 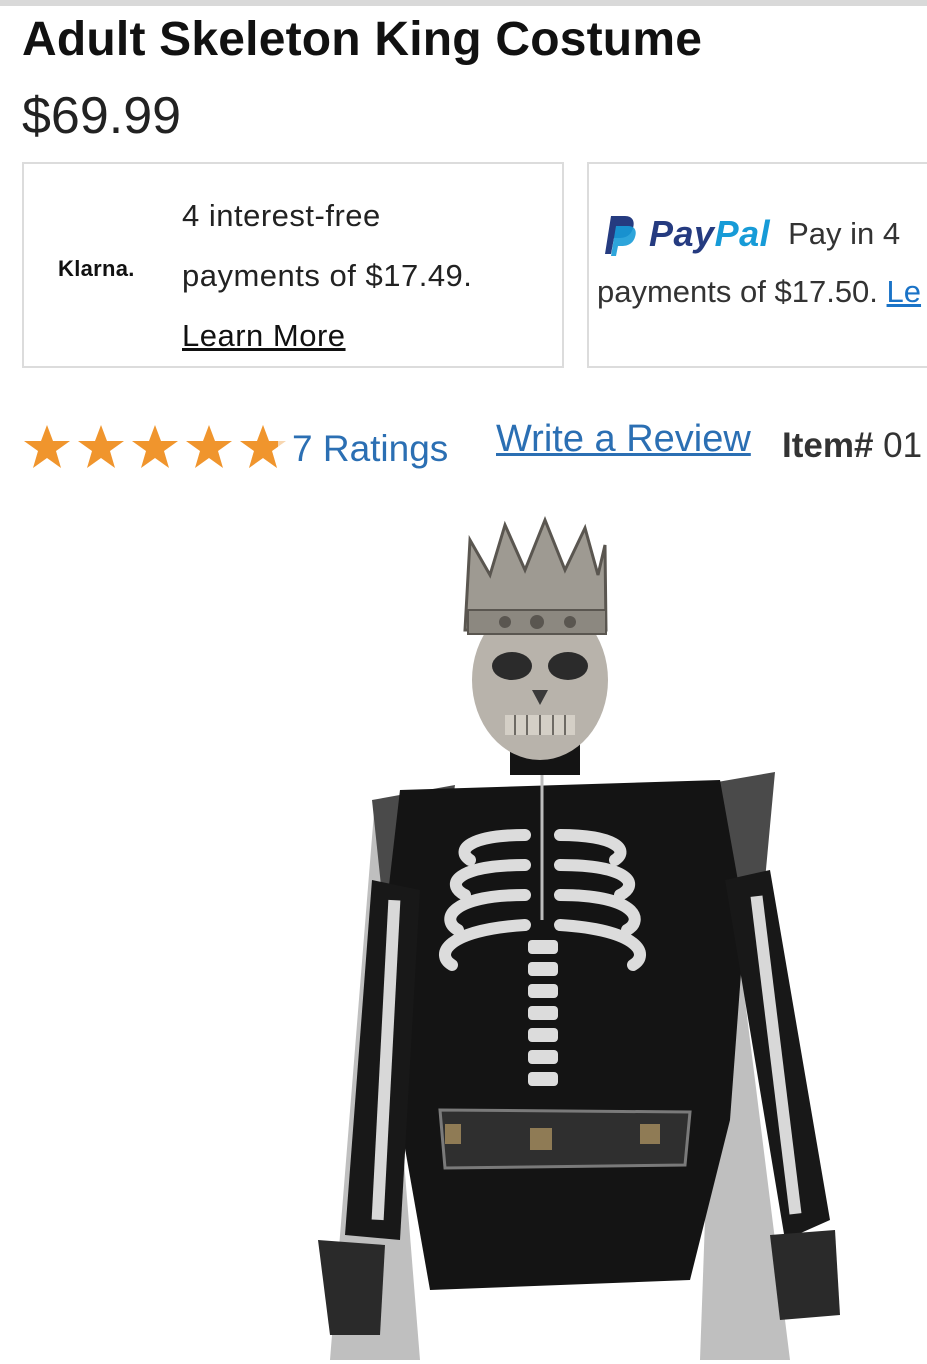 I want to click on partial-star-icon, so click(x=263, y=446).